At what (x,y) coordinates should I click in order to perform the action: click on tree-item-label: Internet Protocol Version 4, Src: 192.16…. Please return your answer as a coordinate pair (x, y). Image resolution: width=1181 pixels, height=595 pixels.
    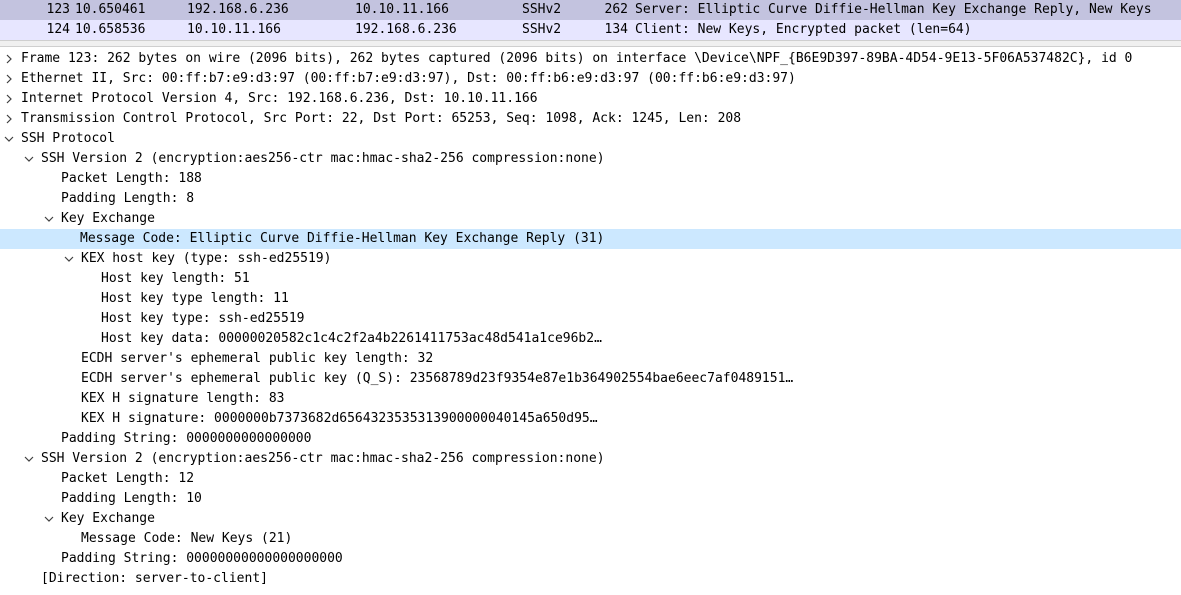
    Looking at the image, I should click on (279, 98).